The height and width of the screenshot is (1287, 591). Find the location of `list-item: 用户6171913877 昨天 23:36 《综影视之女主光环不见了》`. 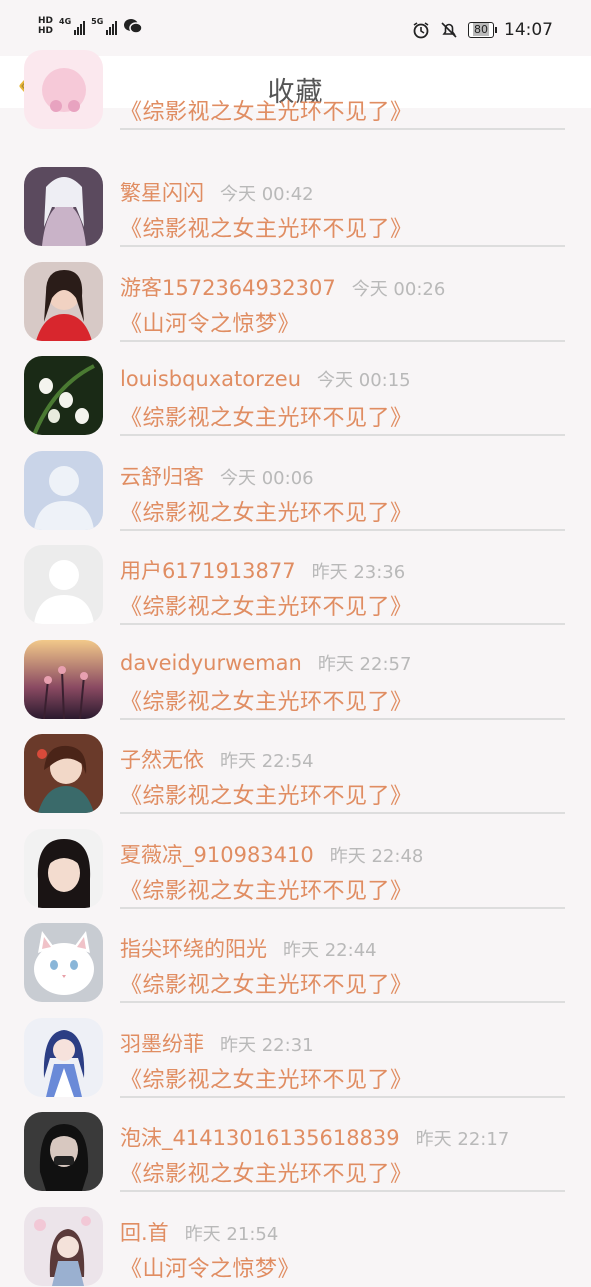

list-item: 用户6171913877 昨天 23:36 《综影视之女主光环不见了》 is located at coordinates (295, 578).